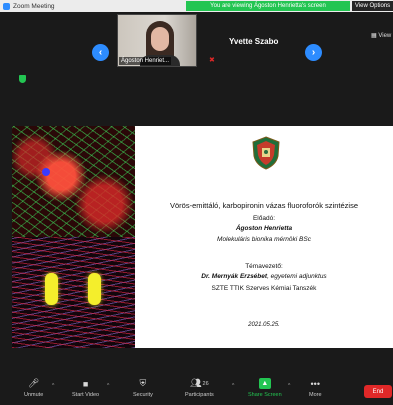 This screenshot has height=405, width=393. I want to click on video-options-caret: ^, so click(108, 386).